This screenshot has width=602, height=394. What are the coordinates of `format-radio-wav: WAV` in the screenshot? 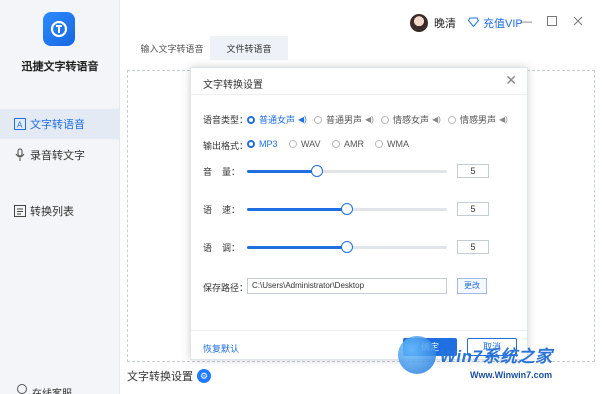 It's located at (305, 144).